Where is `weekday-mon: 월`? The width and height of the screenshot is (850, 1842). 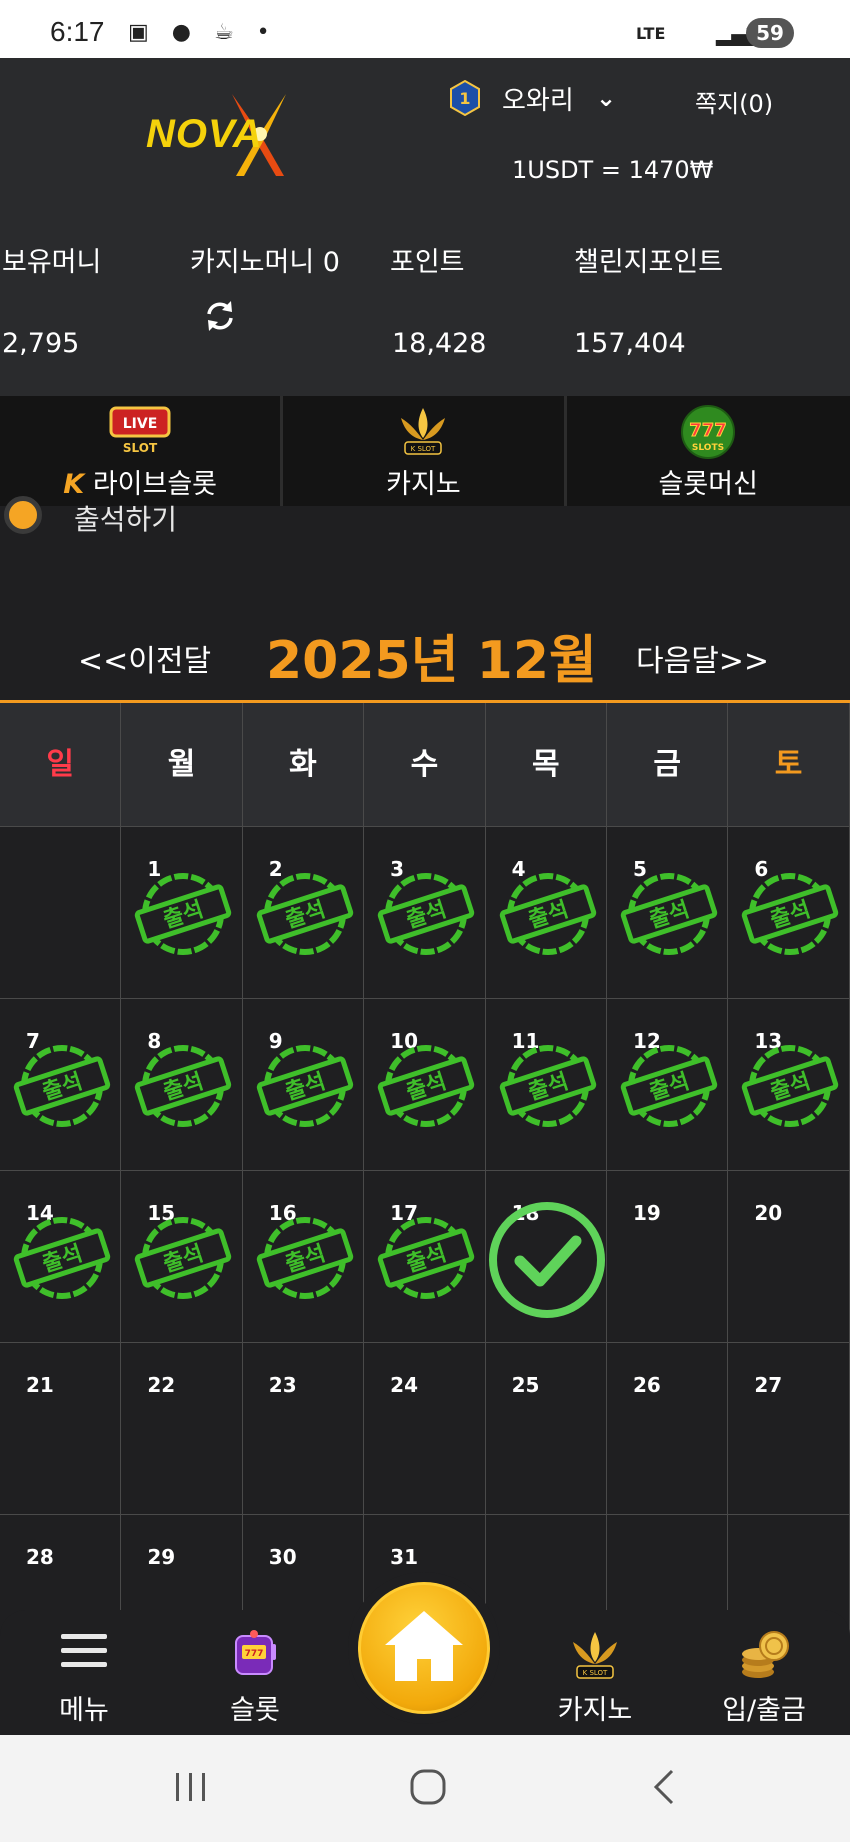 weekday-mon: 월 is located at coordinates (182, 765).